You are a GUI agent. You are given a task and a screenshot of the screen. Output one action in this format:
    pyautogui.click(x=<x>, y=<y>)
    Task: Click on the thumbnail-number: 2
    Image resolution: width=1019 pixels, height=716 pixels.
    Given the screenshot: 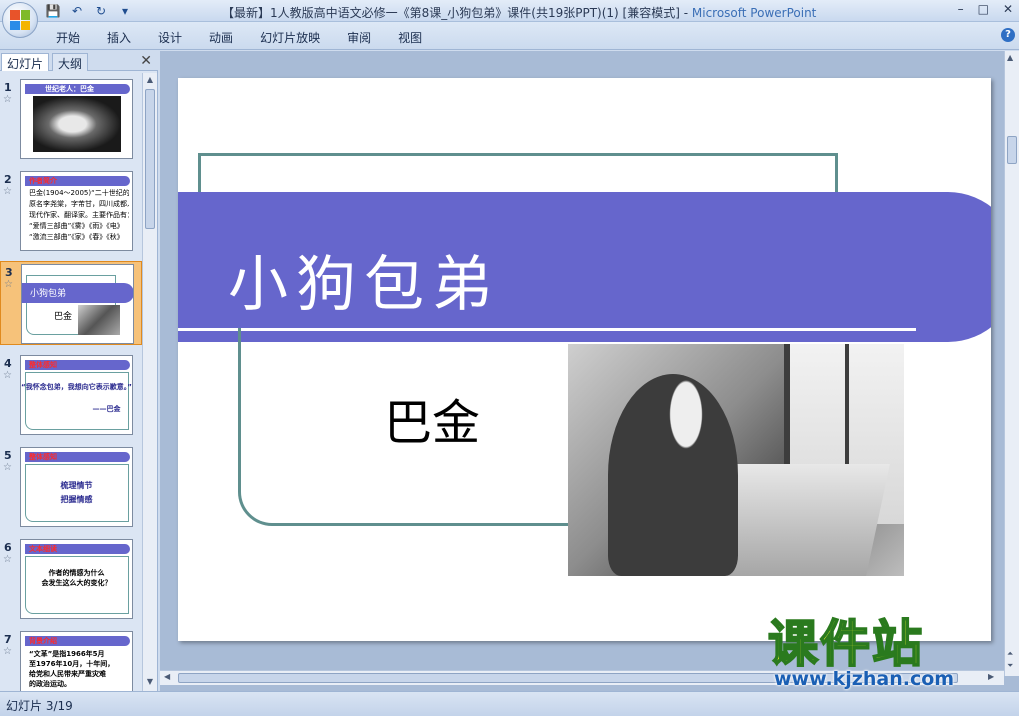 What is the action you would take?
    pyautogui.click(x=8, y=179)
    